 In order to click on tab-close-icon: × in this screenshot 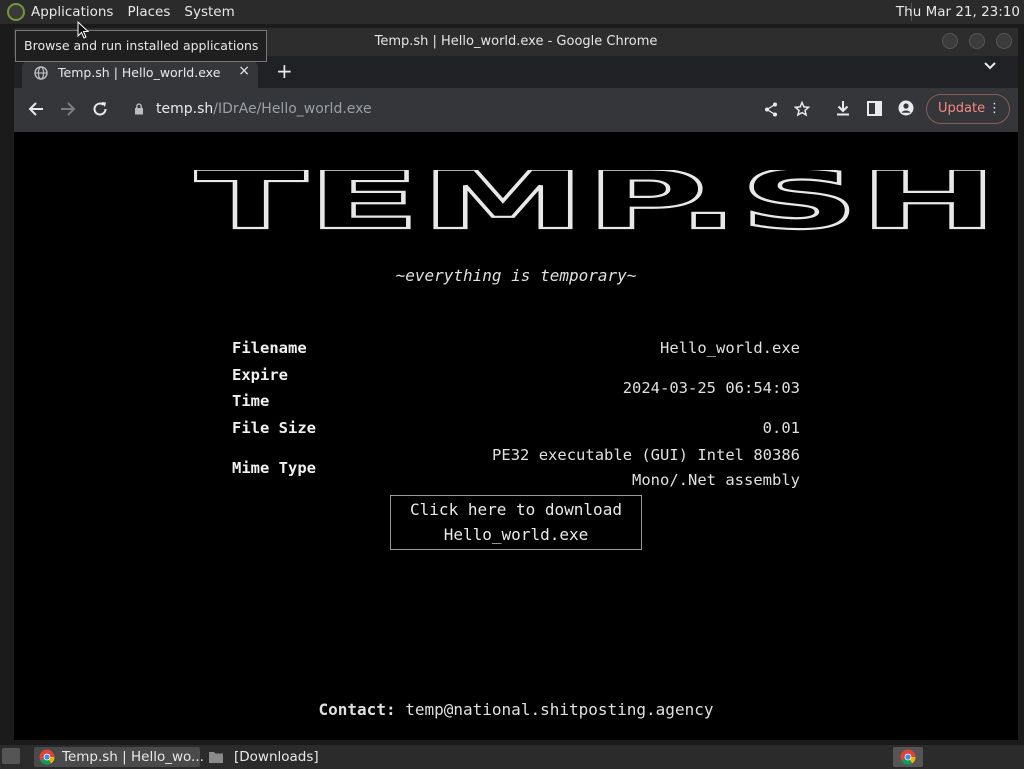, I will do `click(244, 71)`.